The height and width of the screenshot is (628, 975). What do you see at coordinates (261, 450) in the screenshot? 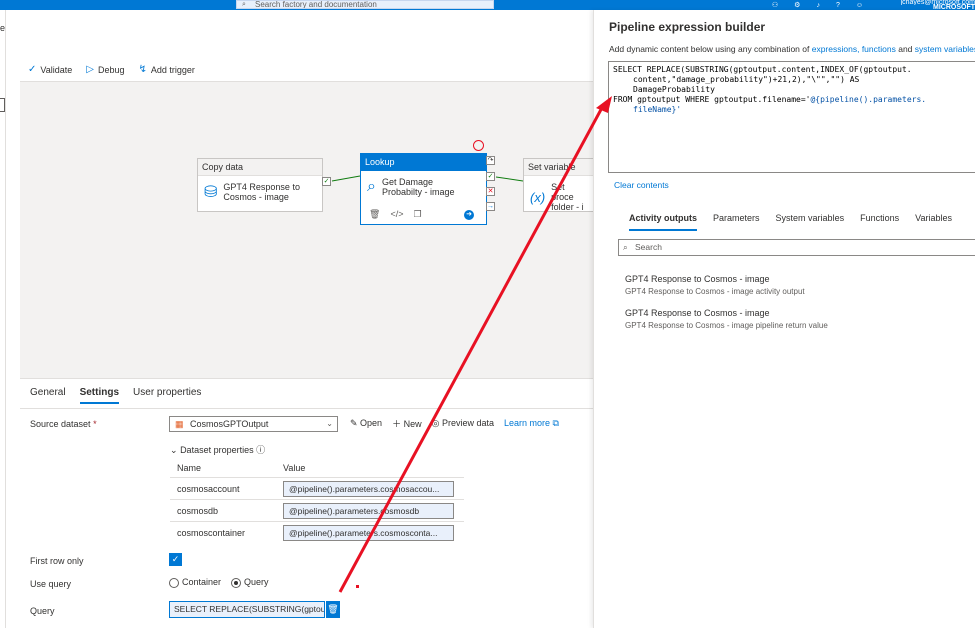
I see `info-icon: ⓘ` at bounding box center [261, 450].